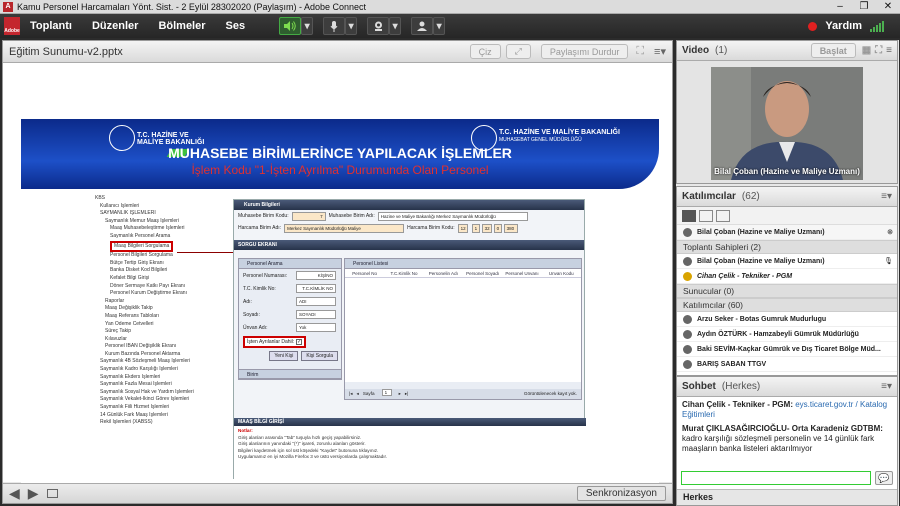  What do you see at coordinates (351, 394) in the screenshot?
I see `pager-first-icon: |◂` at bounding box center [351, 394].